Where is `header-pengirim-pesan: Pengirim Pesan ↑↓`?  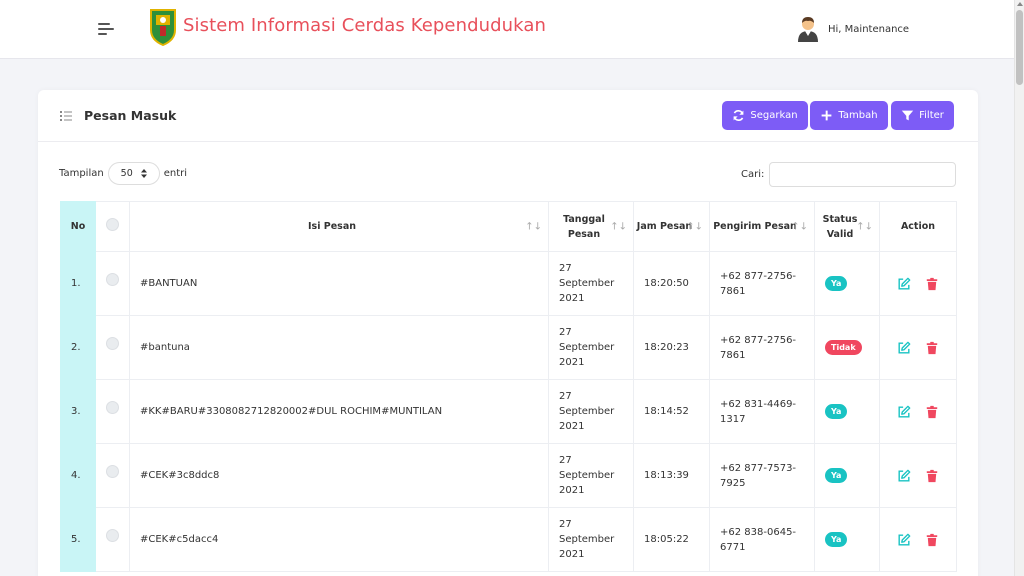
header-pengirim-pesan: Pengirim Pesan ↑↓ is located at coordinates (762, 226).